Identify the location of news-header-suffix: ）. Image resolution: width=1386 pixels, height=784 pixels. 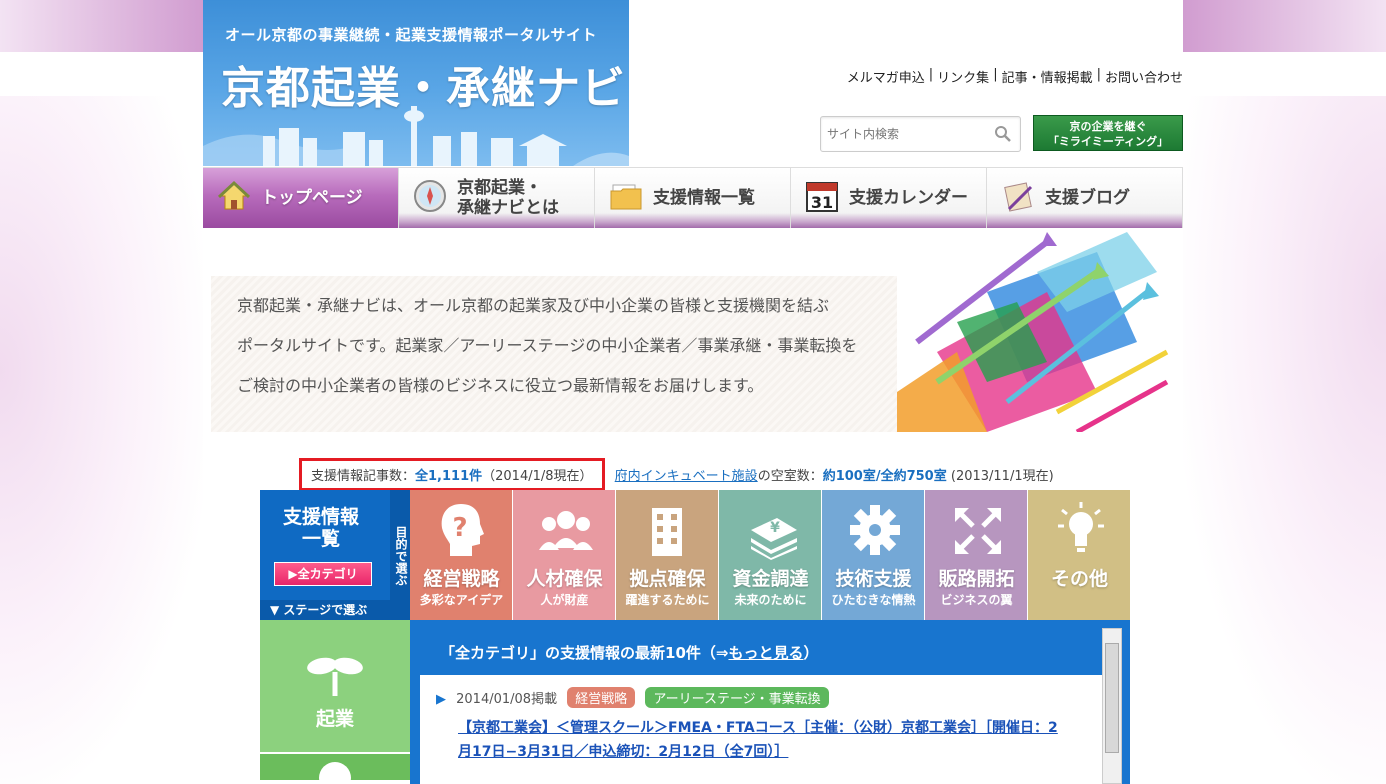
(811, 653).